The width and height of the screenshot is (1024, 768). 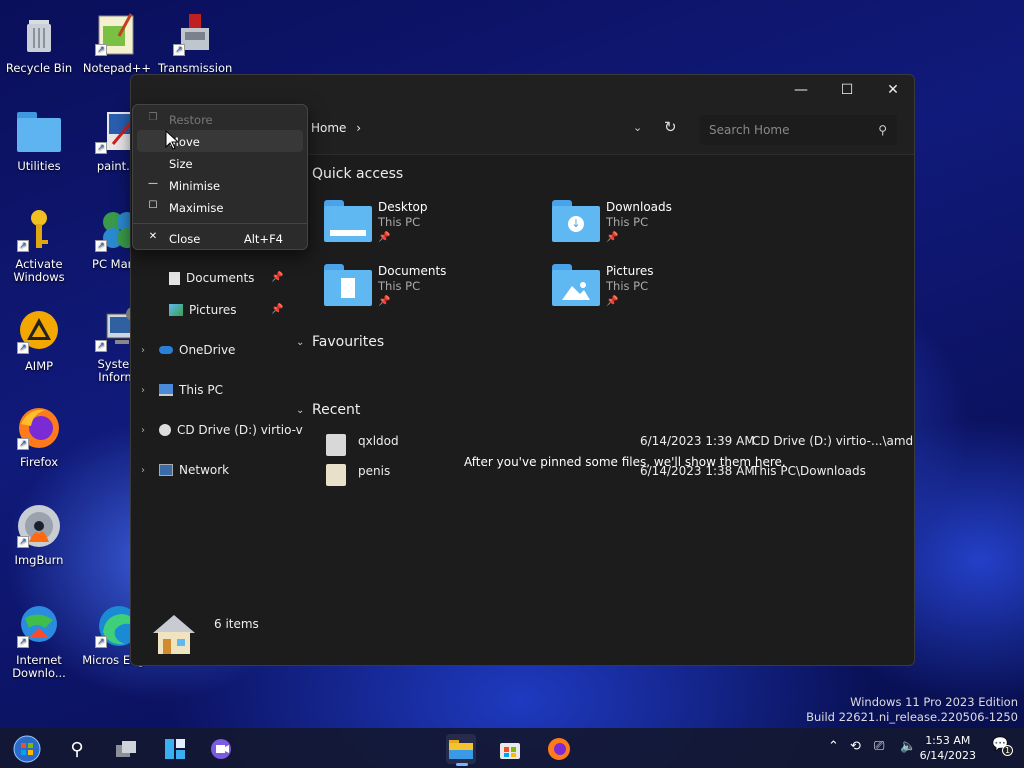 I want to click on pin-icon: 📌, so click(x=277, y=309).